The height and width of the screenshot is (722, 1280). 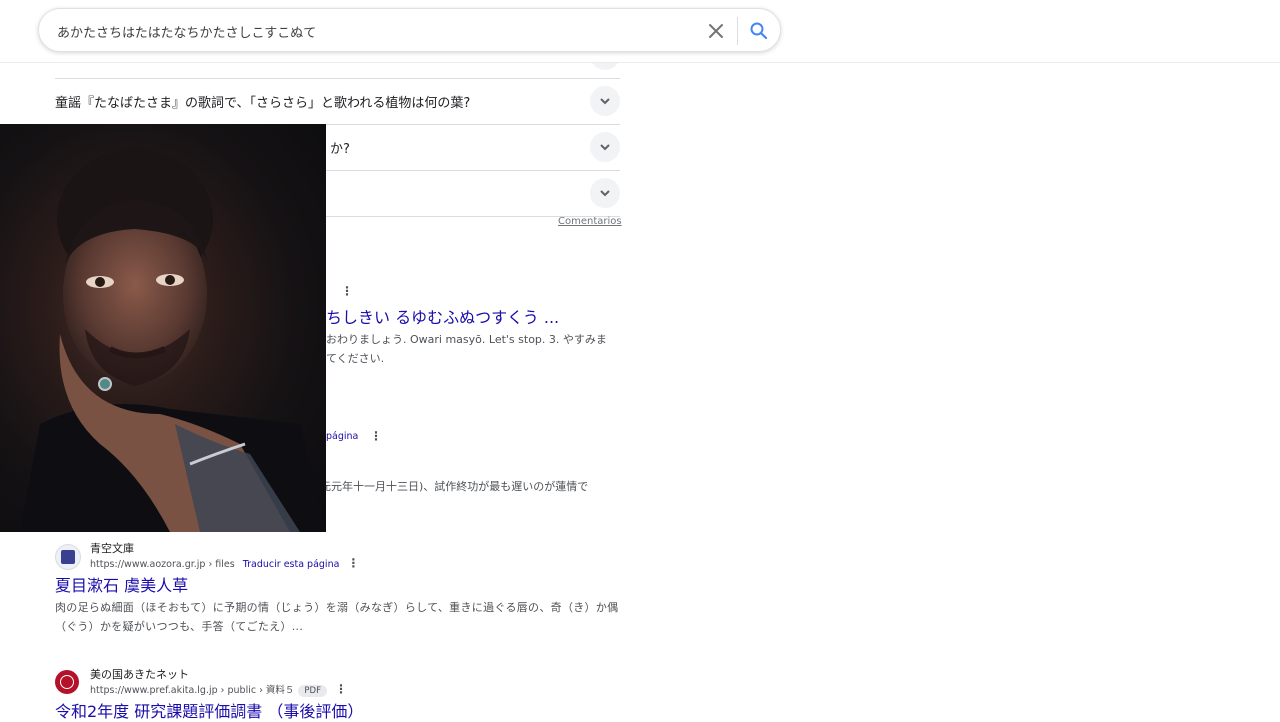 What do you see at coordinates (112, 548) in the screenshot?
I see `site-name: 青空文庫` at bounding box center [112, 548].